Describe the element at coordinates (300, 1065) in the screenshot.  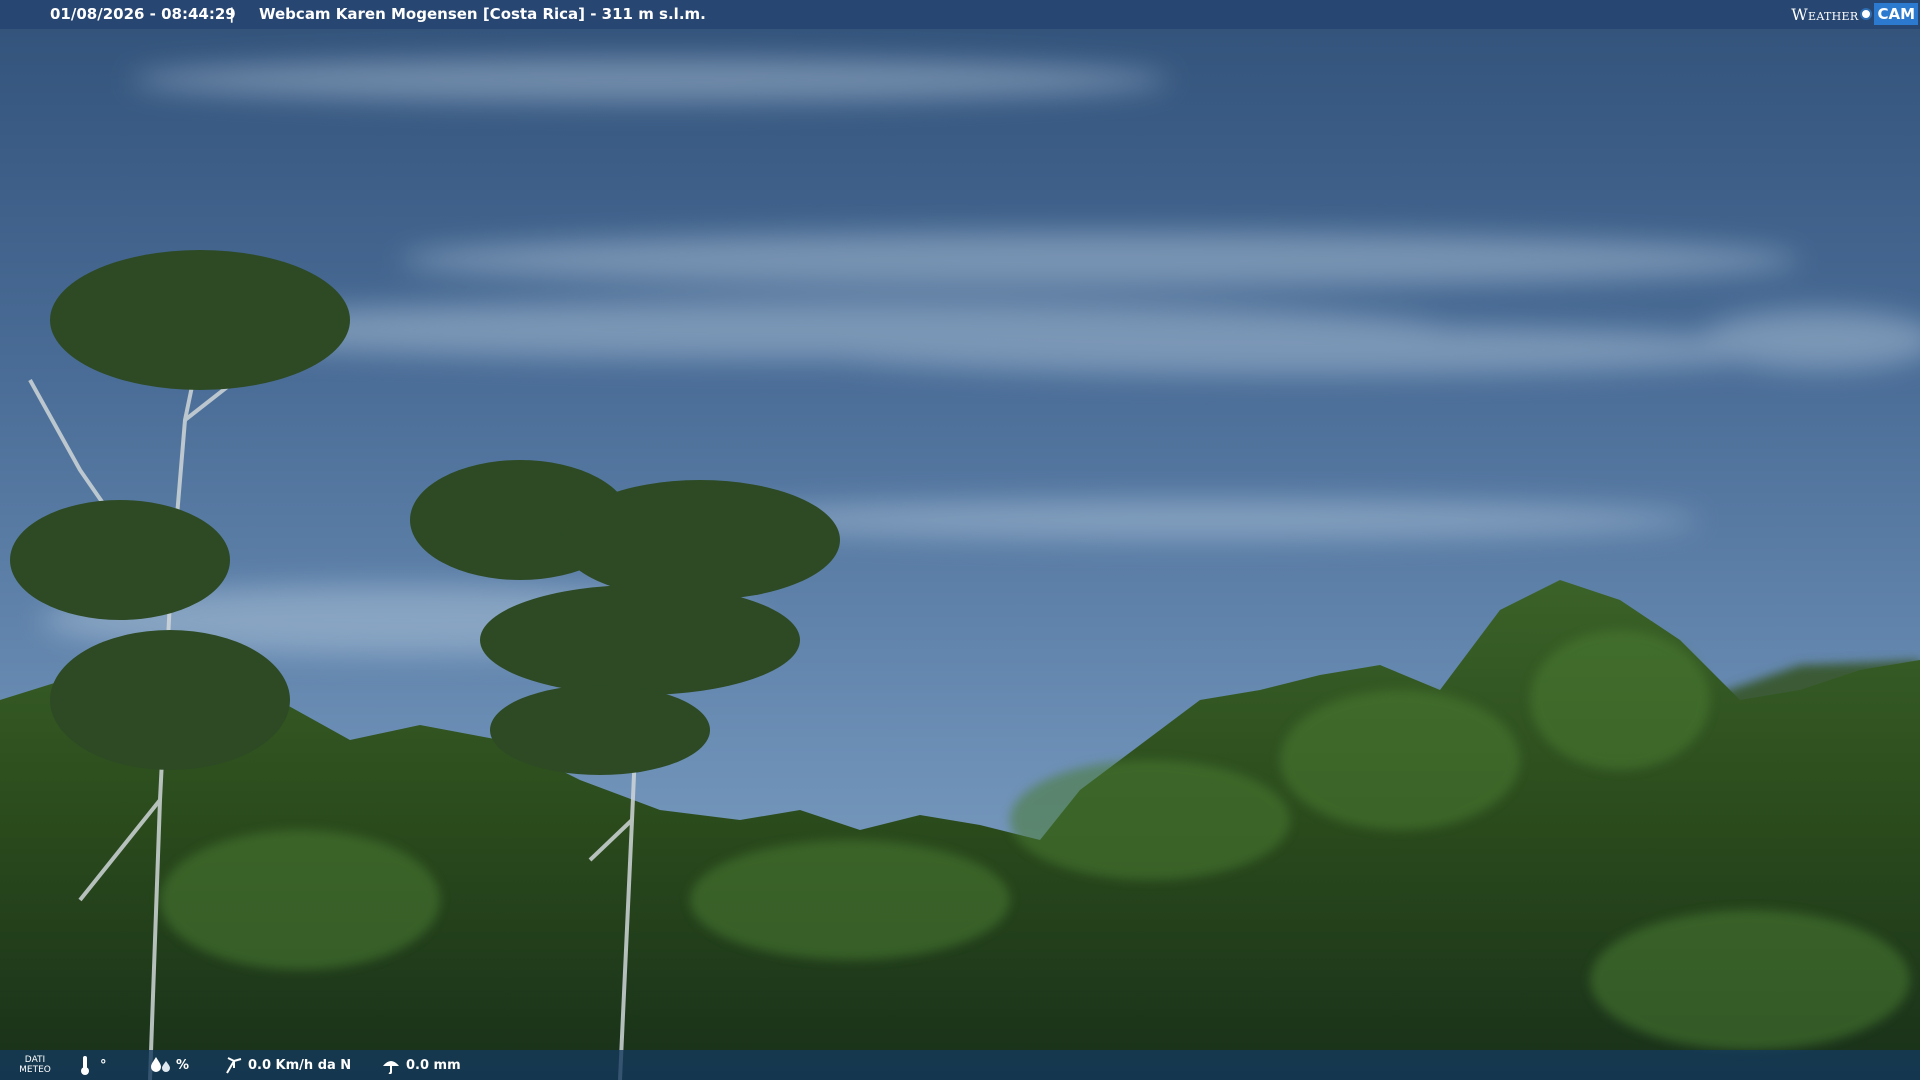
I see `wind-value: 0.0 Km/h da N` at that location.